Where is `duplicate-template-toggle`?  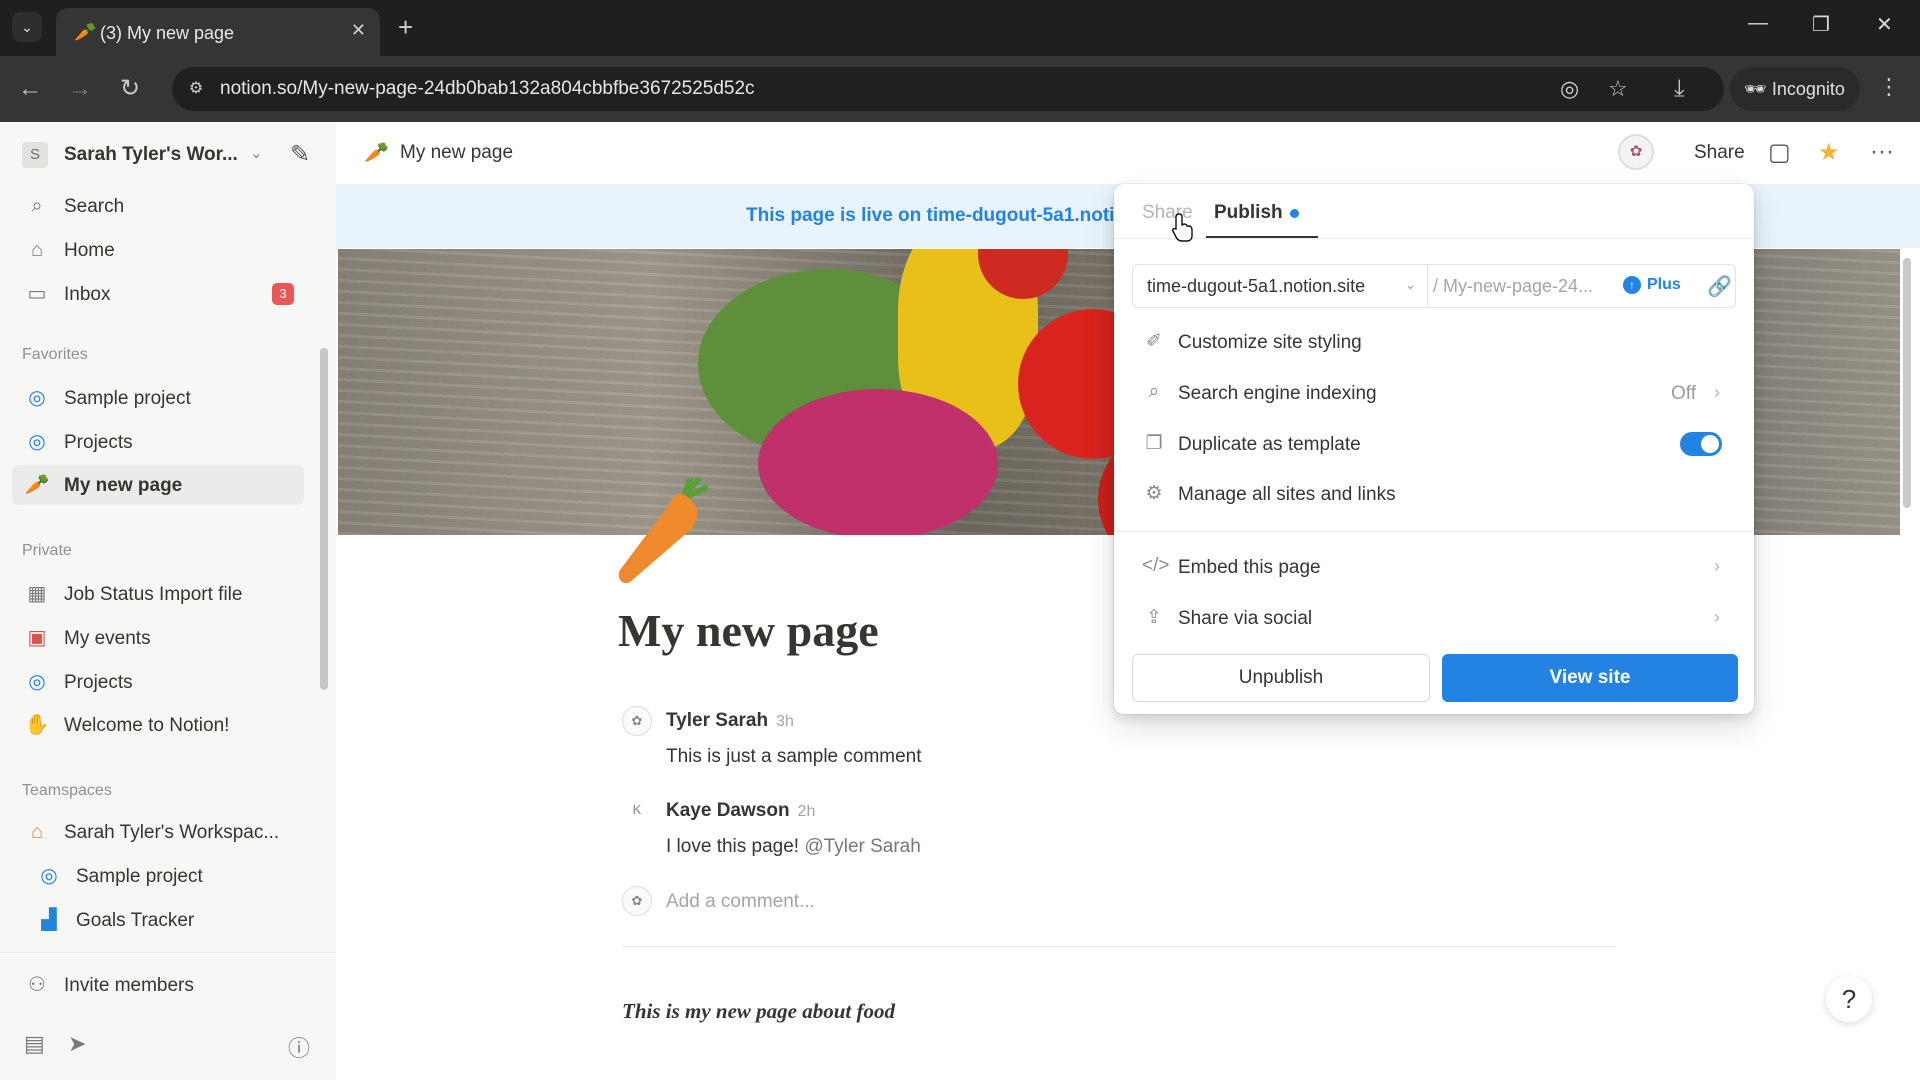
duplicate-template-toggle is located at coordinates (1701, 444).